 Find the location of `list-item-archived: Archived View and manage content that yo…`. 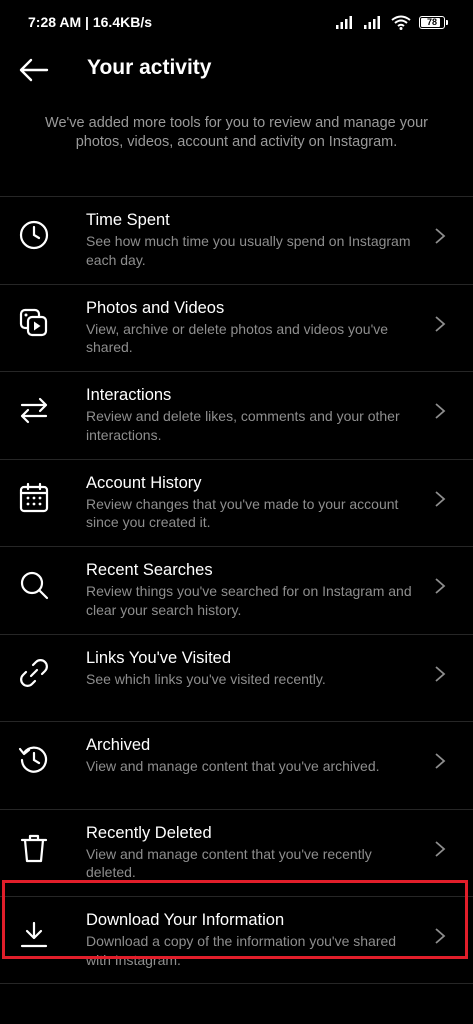

list-item-archived: Archived View and manage content that yo… is located at coordinates (236, 765).